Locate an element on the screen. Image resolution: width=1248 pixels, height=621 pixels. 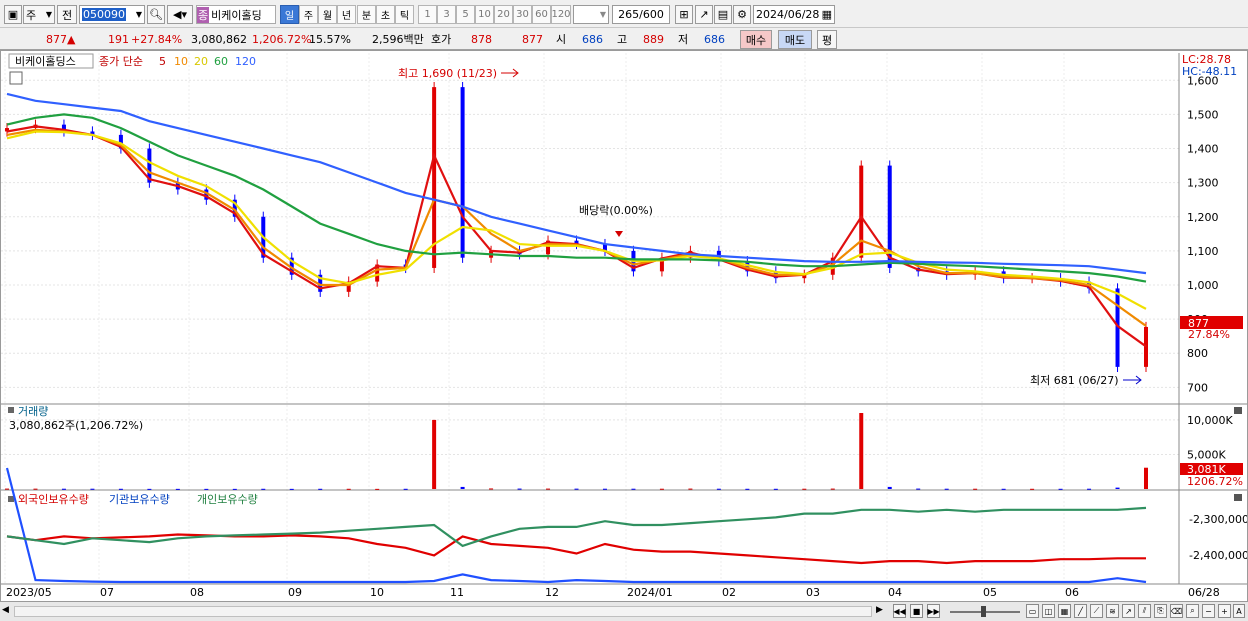
period-tick: 틱 is located at coordinates (404, 14).